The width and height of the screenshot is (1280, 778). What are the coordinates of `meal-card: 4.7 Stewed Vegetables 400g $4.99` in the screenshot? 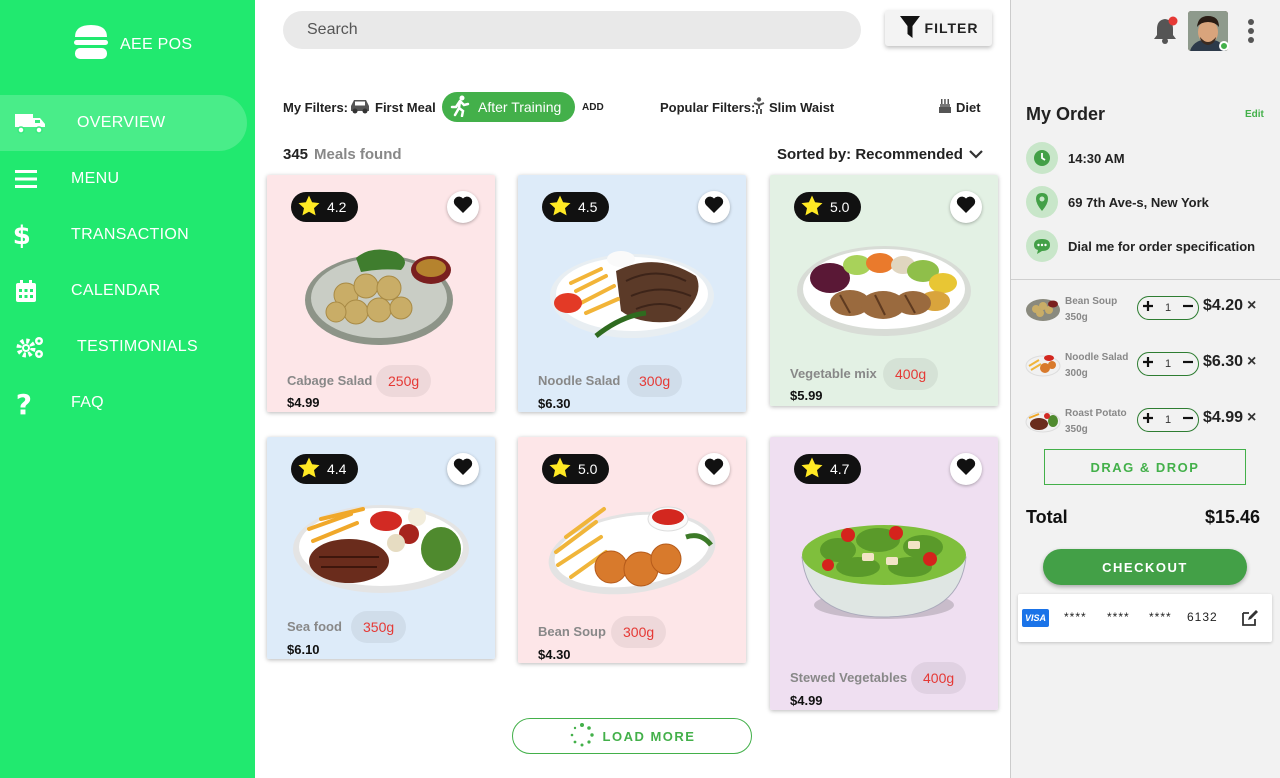 It's located at (884, 573).